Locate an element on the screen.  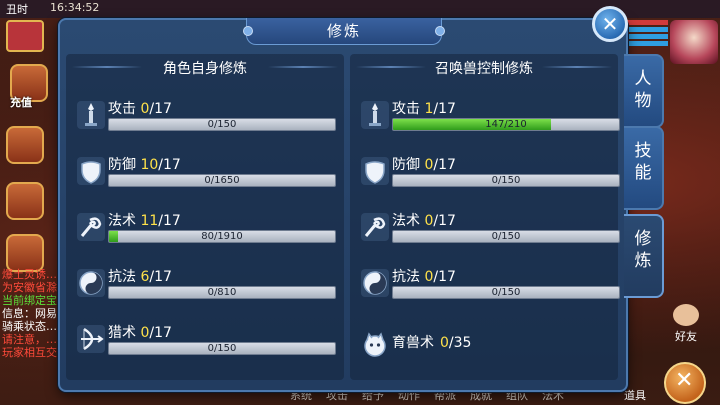
panel-header: 角色自身修炼 is located at coordinates (205, 69).